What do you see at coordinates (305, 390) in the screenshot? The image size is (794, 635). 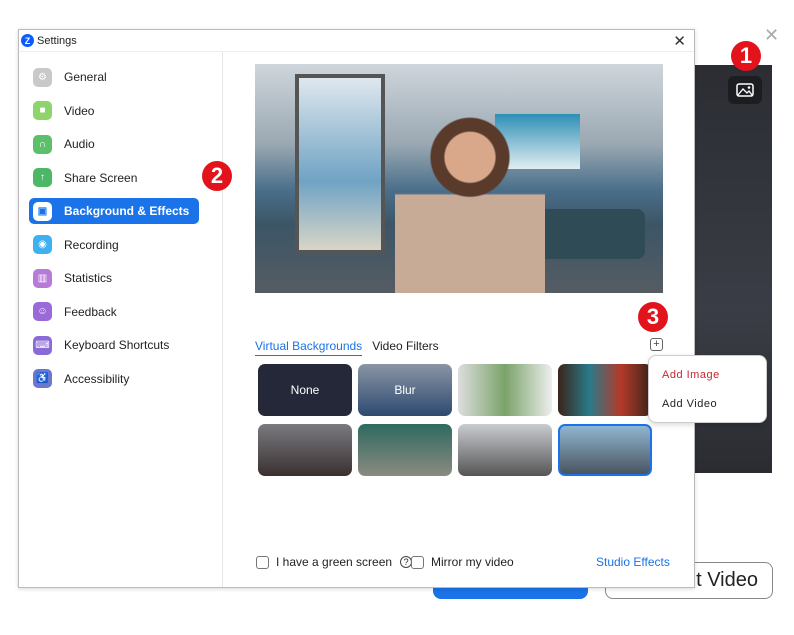 I see `background-thumbnail: None` at bounding box center [305, 390].